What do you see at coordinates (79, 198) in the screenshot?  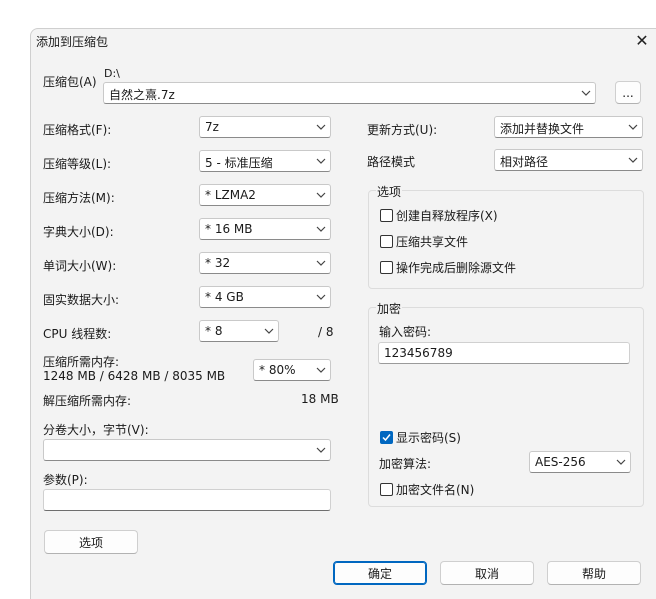 I see `method-label: 压缩方法(M):` at bounding box center [79, 198].